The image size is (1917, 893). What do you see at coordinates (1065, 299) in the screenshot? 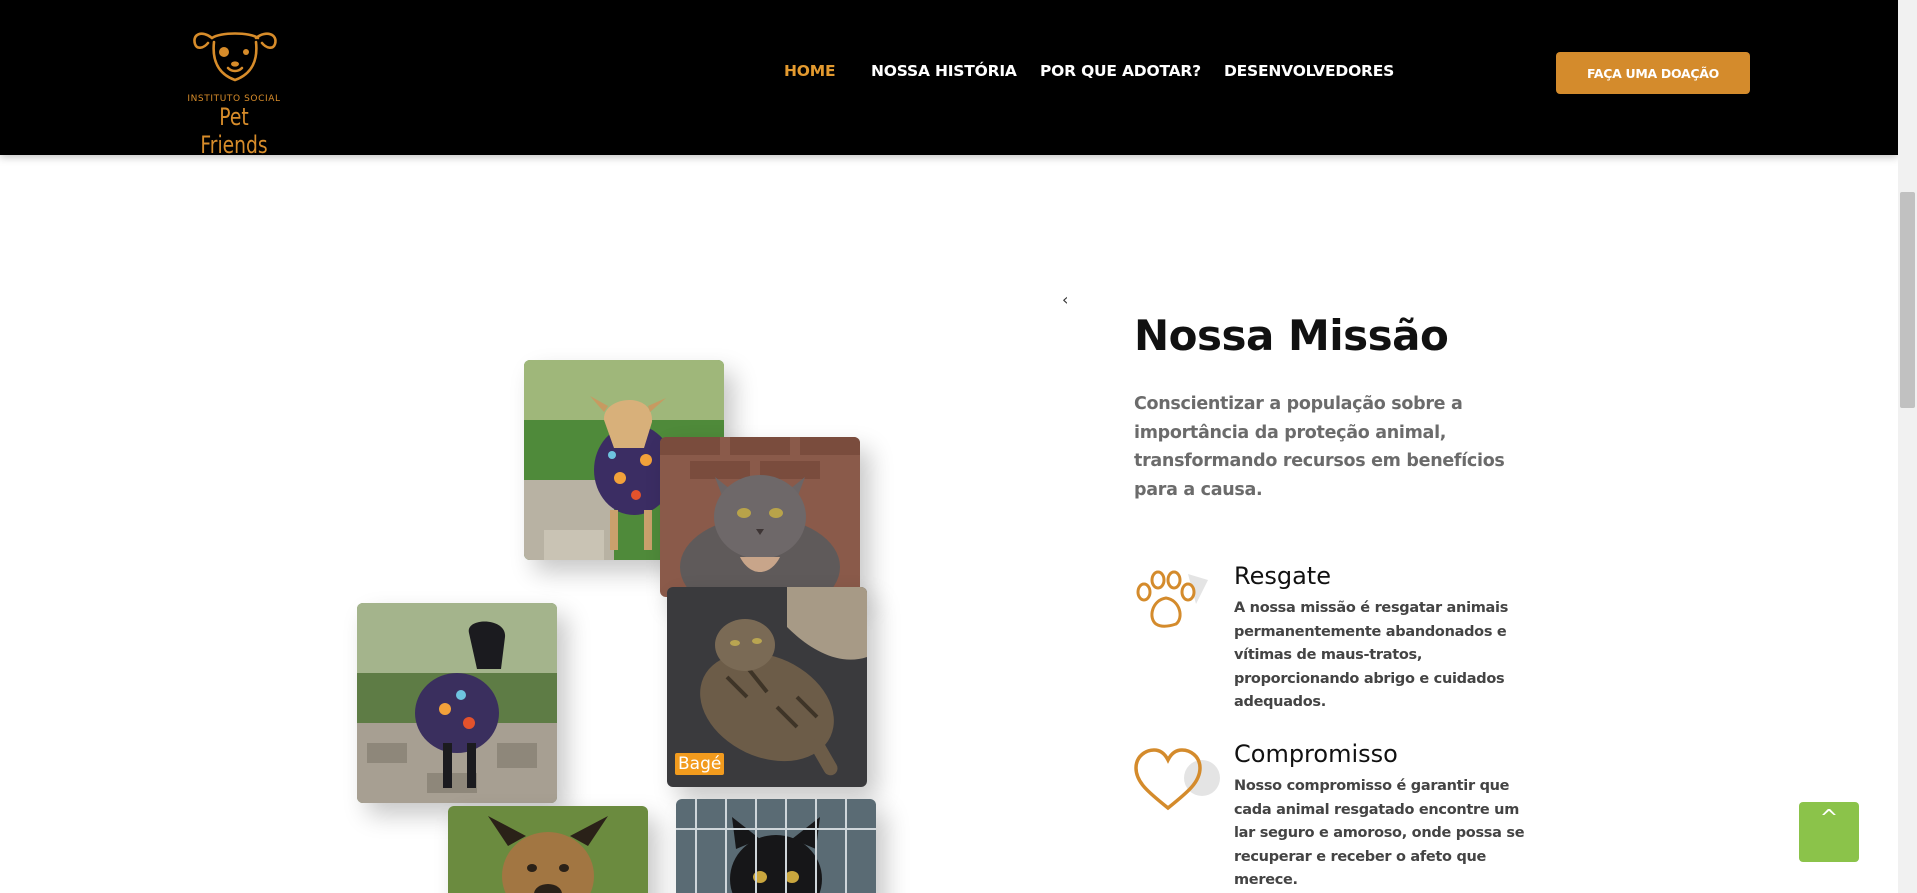
I see `carousel-prev-arrow: ‹` at bounding box center [1065, 299].